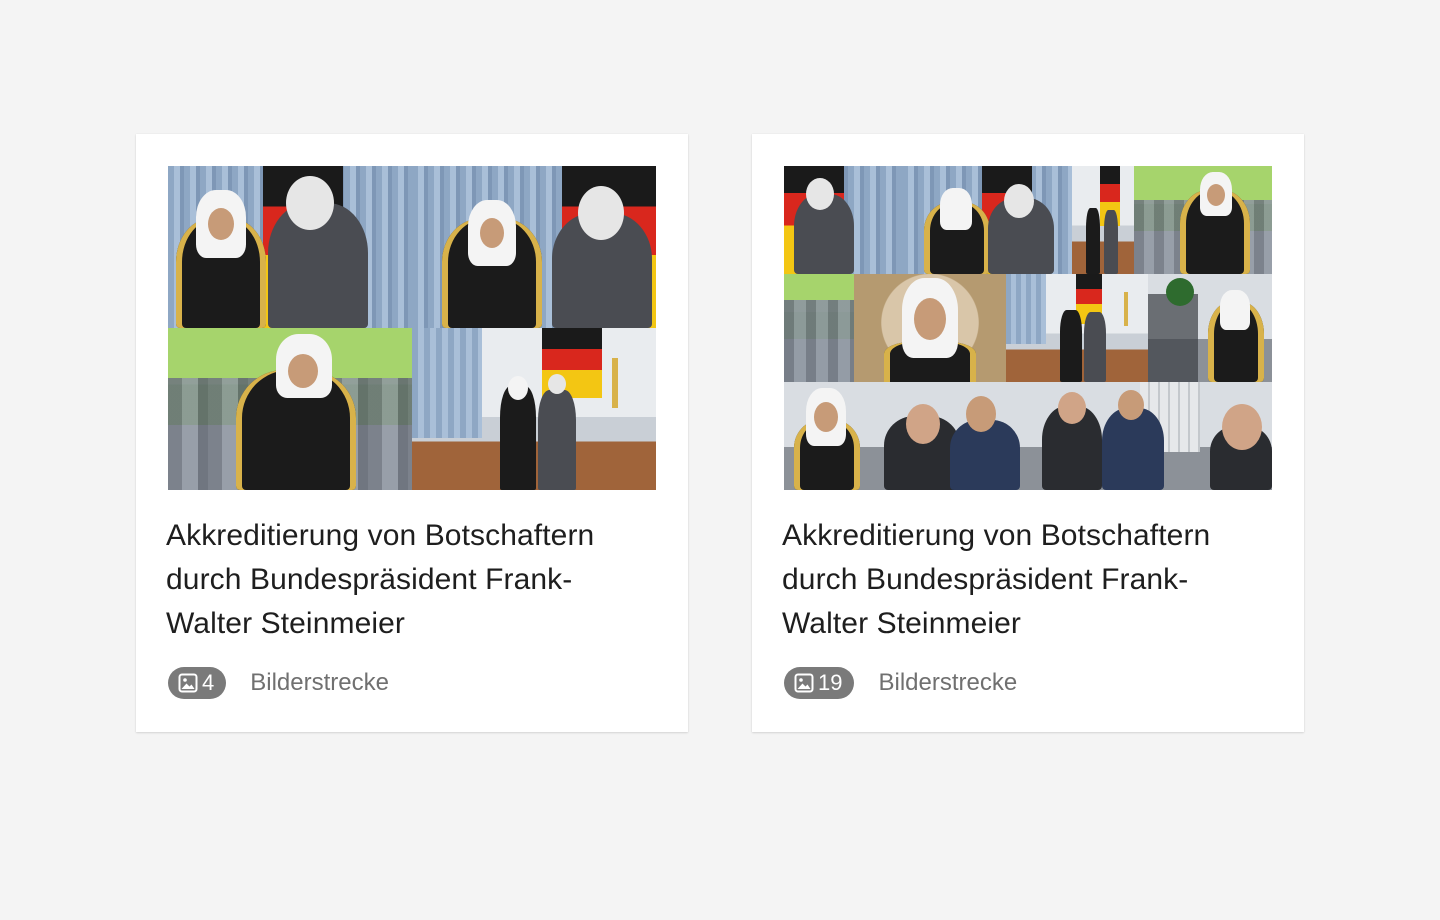  I want to click on gallery-meta: 19 Bilderstrecke, so click(900, 683).